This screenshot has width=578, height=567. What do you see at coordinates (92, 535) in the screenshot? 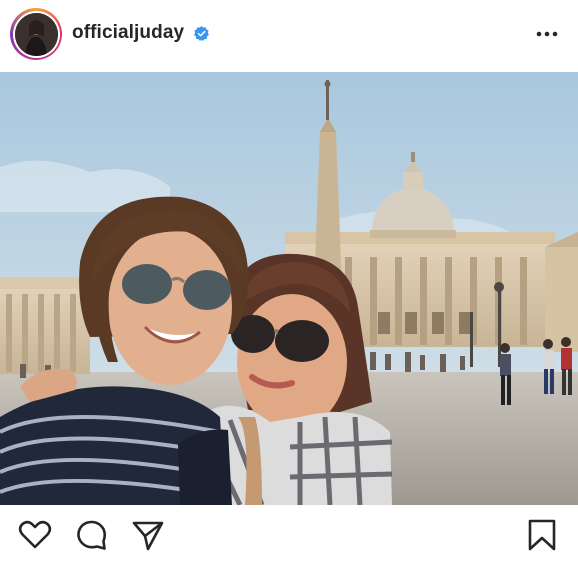
I see `comment-icon` at bounding box center [92, 535].